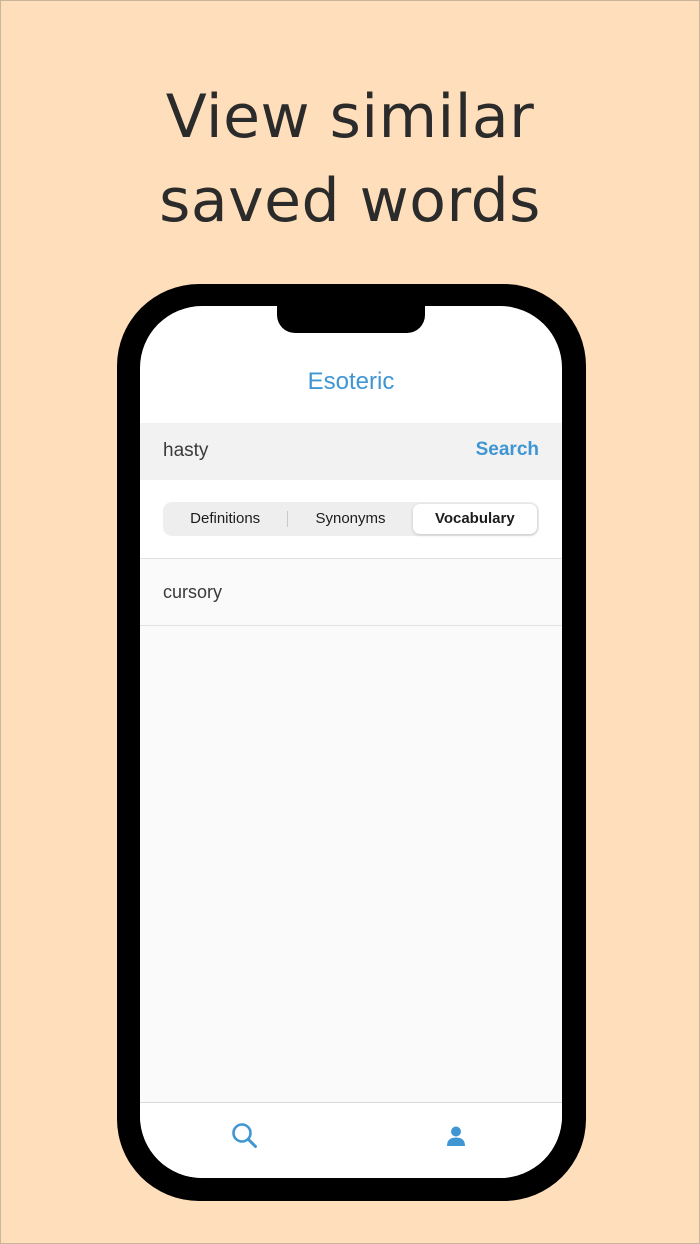 This screenshot has height=1244, width=700. Describe the element at coordinates (351, 1140) in the screenshot. I see `tab-bar` at that location.